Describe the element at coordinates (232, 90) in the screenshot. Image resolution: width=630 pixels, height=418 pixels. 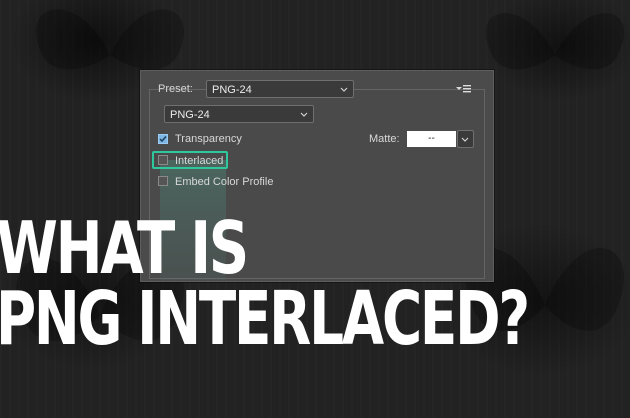
I see `preset-value: PNG-24` at that location.